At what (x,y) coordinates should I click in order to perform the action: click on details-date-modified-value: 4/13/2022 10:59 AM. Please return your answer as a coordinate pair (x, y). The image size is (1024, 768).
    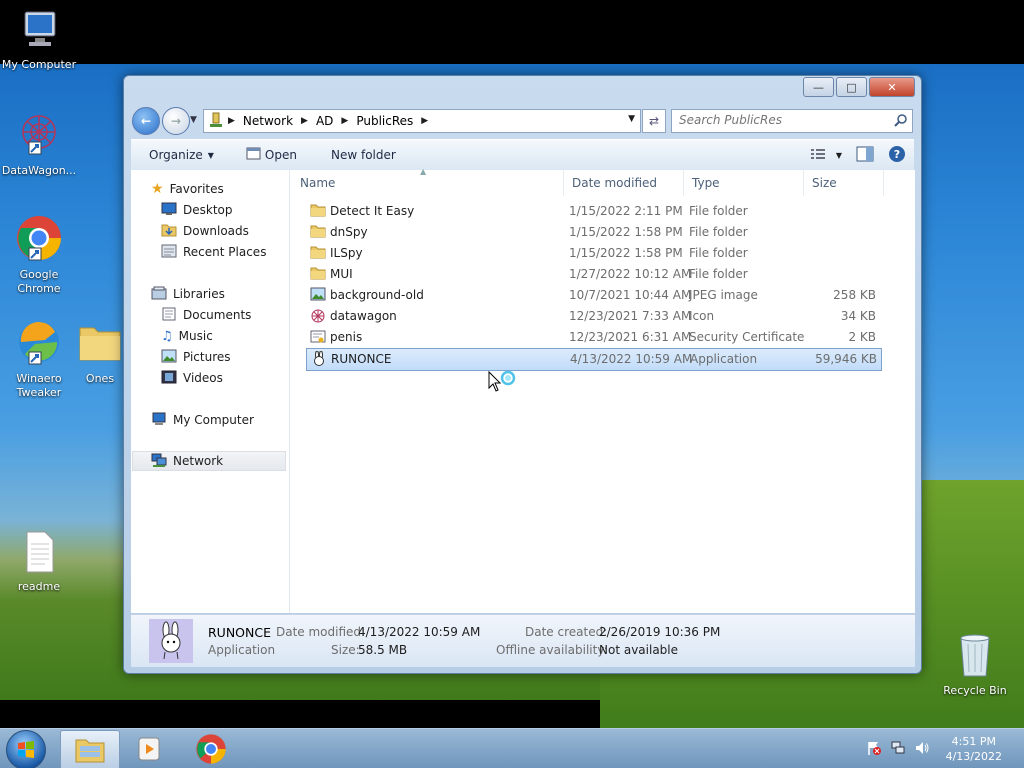
    Looking at the image, I should click on (419, 632).